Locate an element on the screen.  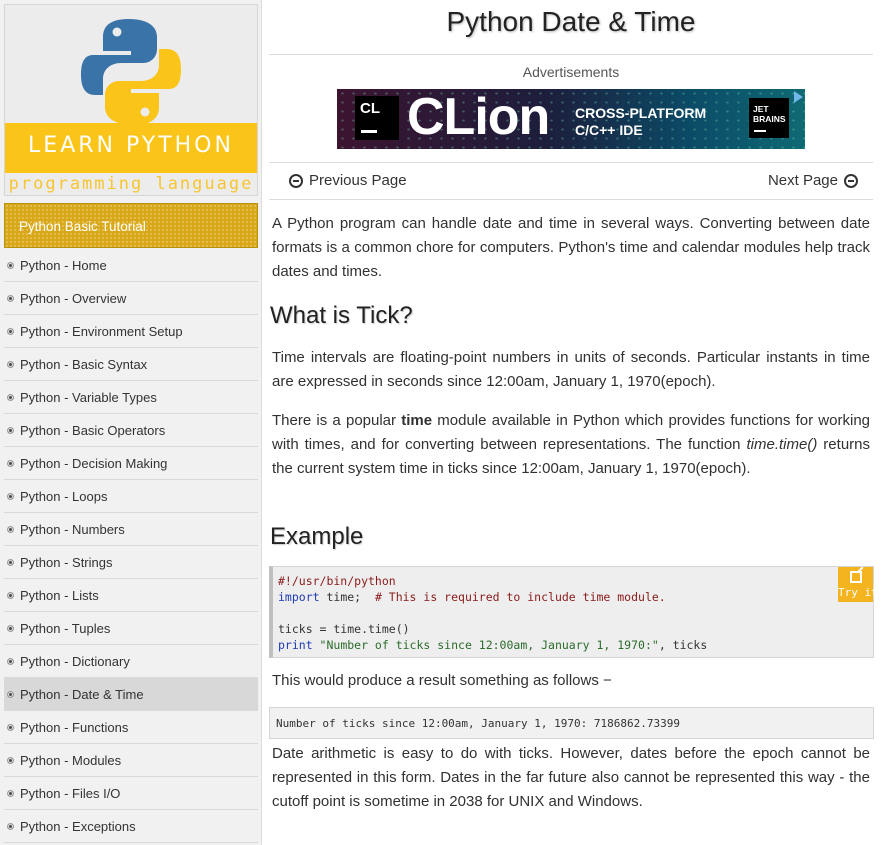
jetbrains-logo-icon: JET BRAINS is located at coordinates (769, 118).